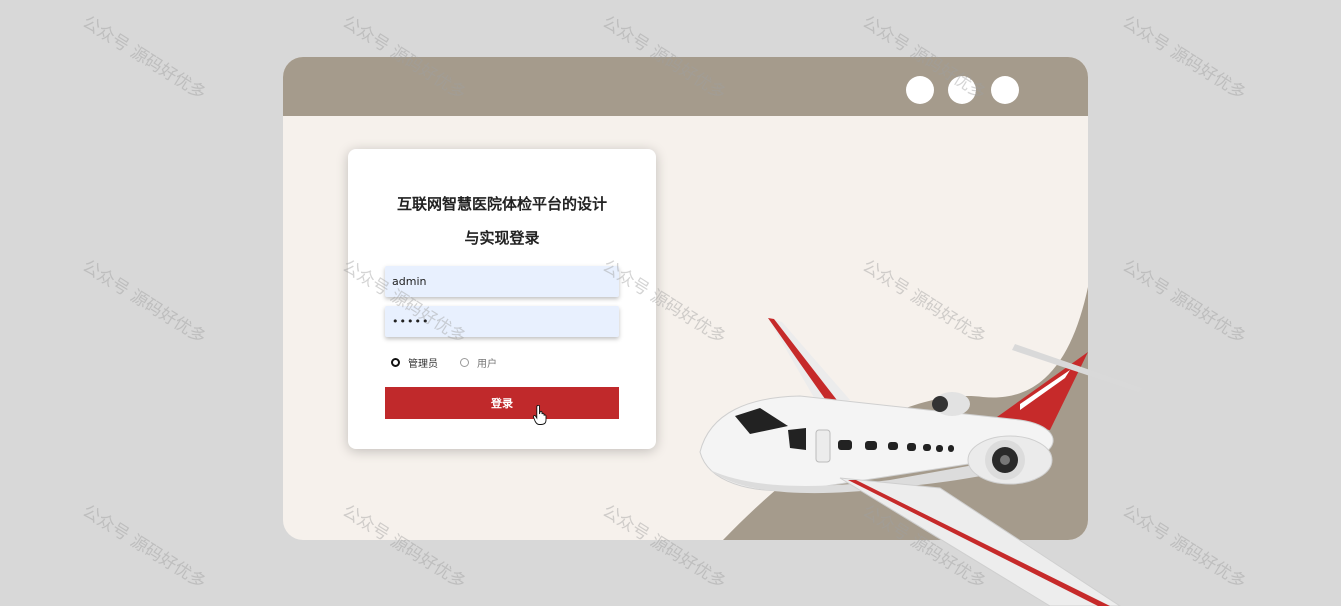  Describe the element at coordinates (502, 281) in the screenshot. I see `username-input` at that location.